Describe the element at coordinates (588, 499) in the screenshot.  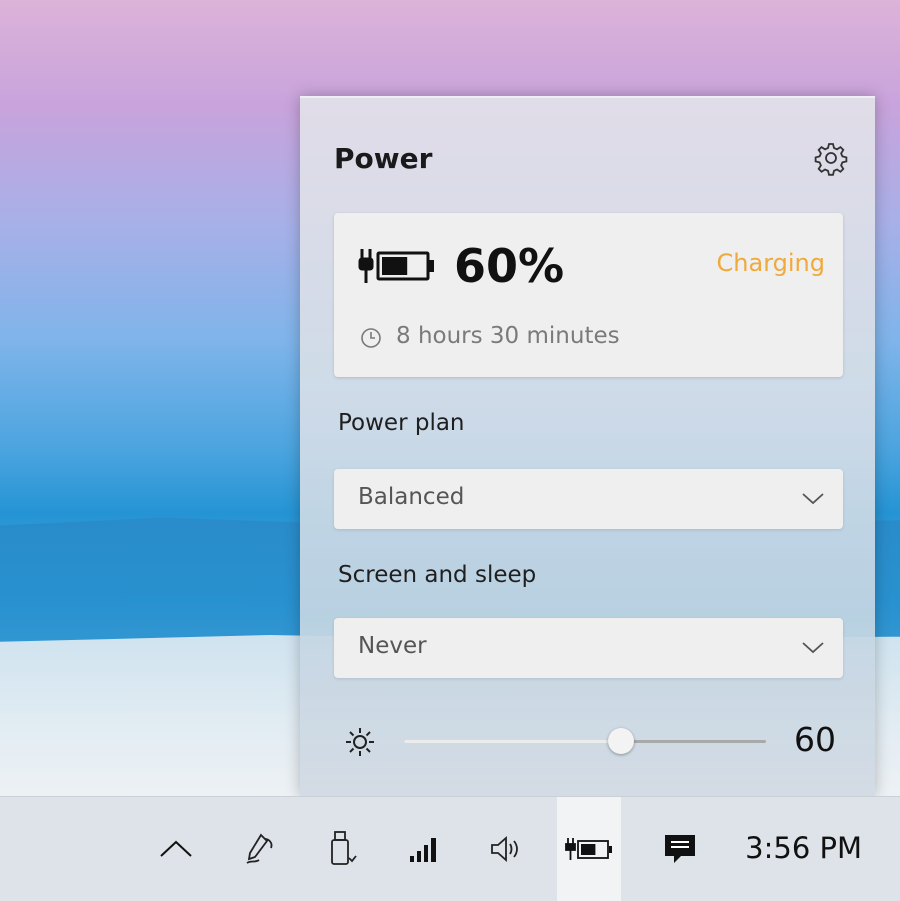
I see `power-plan-dropdown: Balanced` at that location.